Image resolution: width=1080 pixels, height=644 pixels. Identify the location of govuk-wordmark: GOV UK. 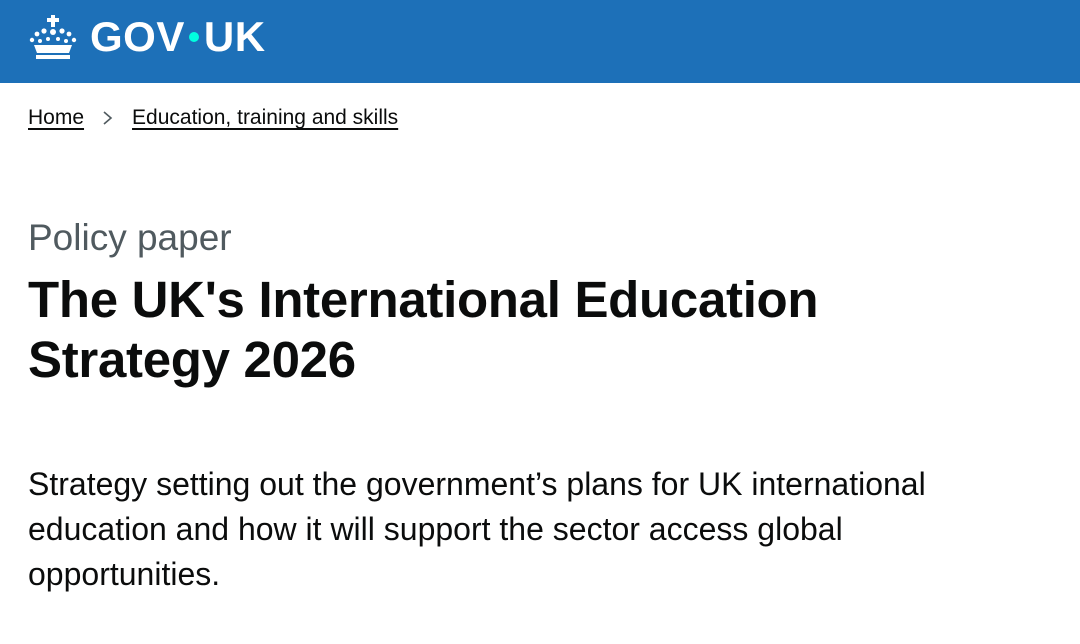
(178, 37).